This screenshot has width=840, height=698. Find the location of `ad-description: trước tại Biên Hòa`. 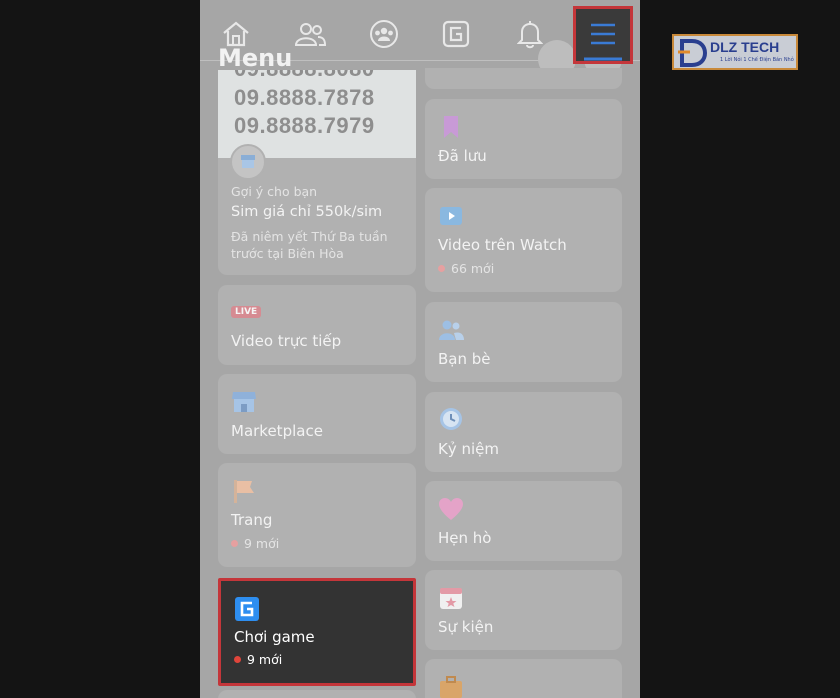

ad-description: trước tại Biên Hòa is located at coordinates (287, 253).